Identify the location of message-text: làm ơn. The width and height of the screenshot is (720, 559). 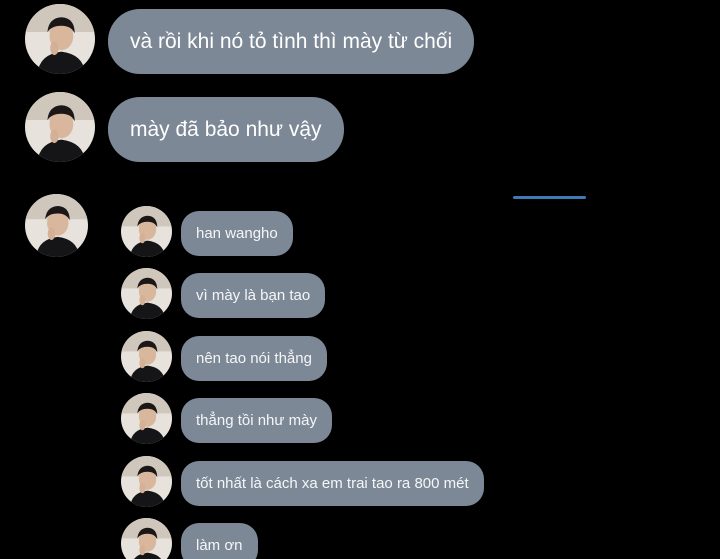
(219, 545).